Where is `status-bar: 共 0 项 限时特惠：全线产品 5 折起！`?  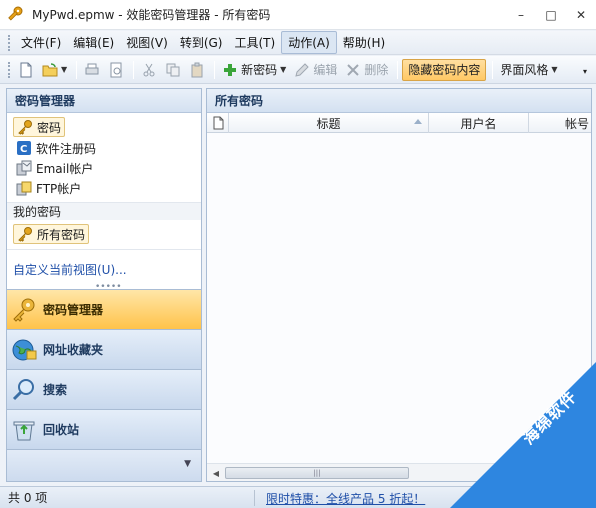
status-bar: 共 0 项 限时特惠：全线产品 5 折起！ is located at coordinates (298, 497).